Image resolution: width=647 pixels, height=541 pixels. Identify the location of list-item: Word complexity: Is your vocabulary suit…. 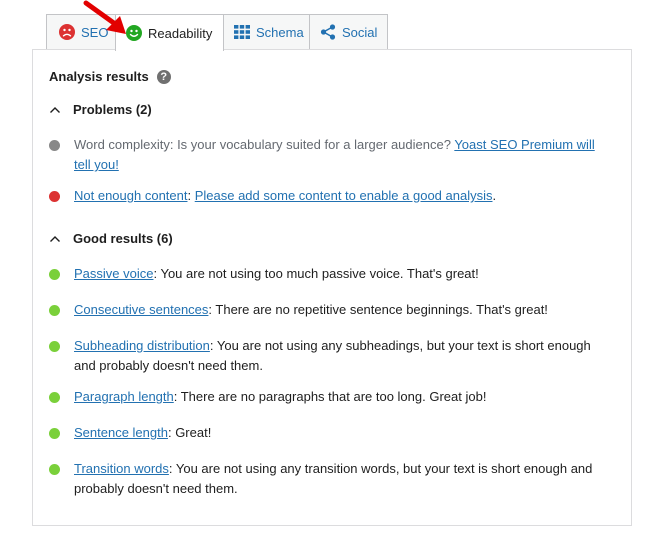
(329, 155).